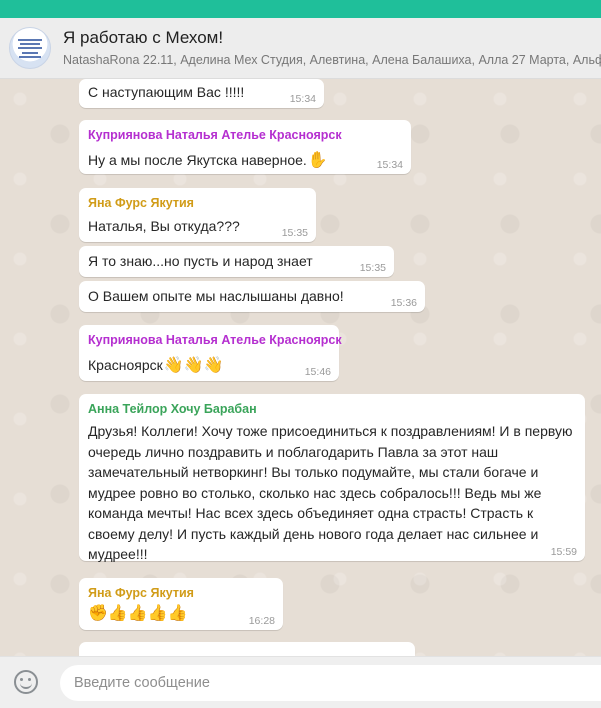 The width and height of the screenshot is (601, 708). What do you see at coordinates (317, 372) in the screenshot?
I see `message-time: 15:46` at bounding box center [317, 372].